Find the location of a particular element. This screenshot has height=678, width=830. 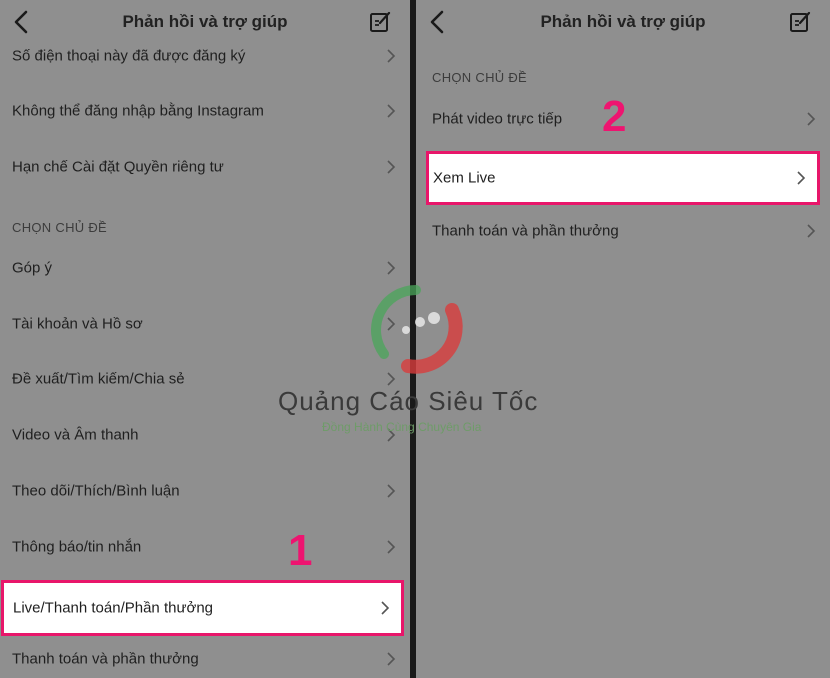

list-item-label: Góp ý is located at coordinates (32, 268).